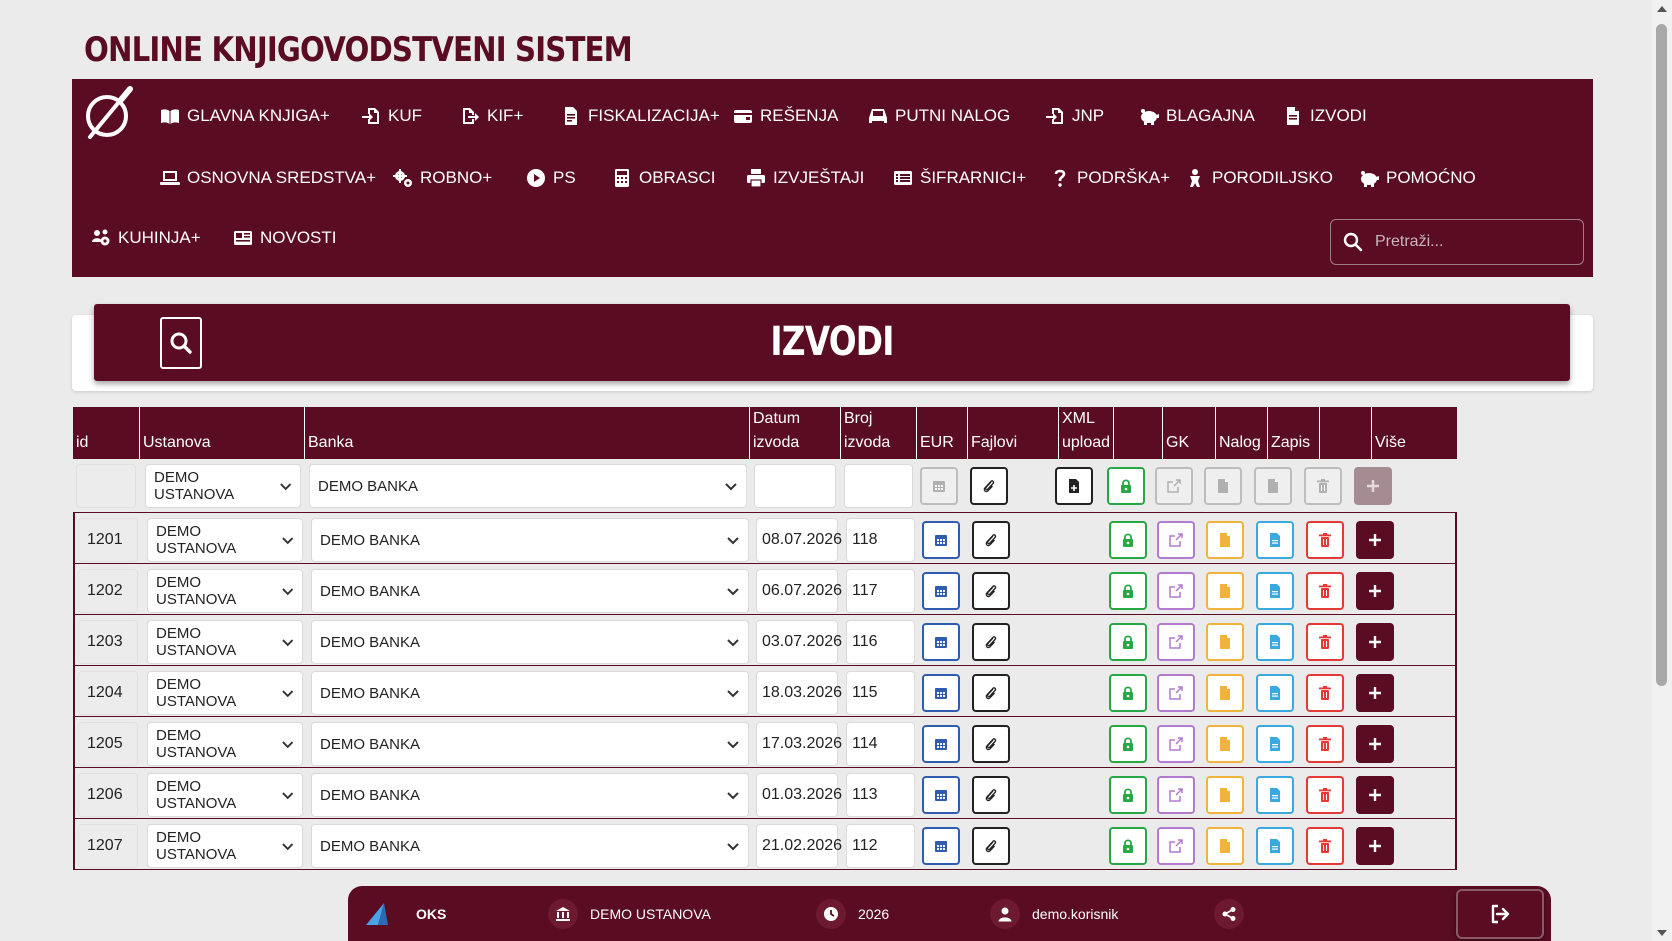 This screenshot has width=1672, height=941. I want to click on nav-item-fiskalizacija: FISKALIZACIJA+, so click(640, 116).